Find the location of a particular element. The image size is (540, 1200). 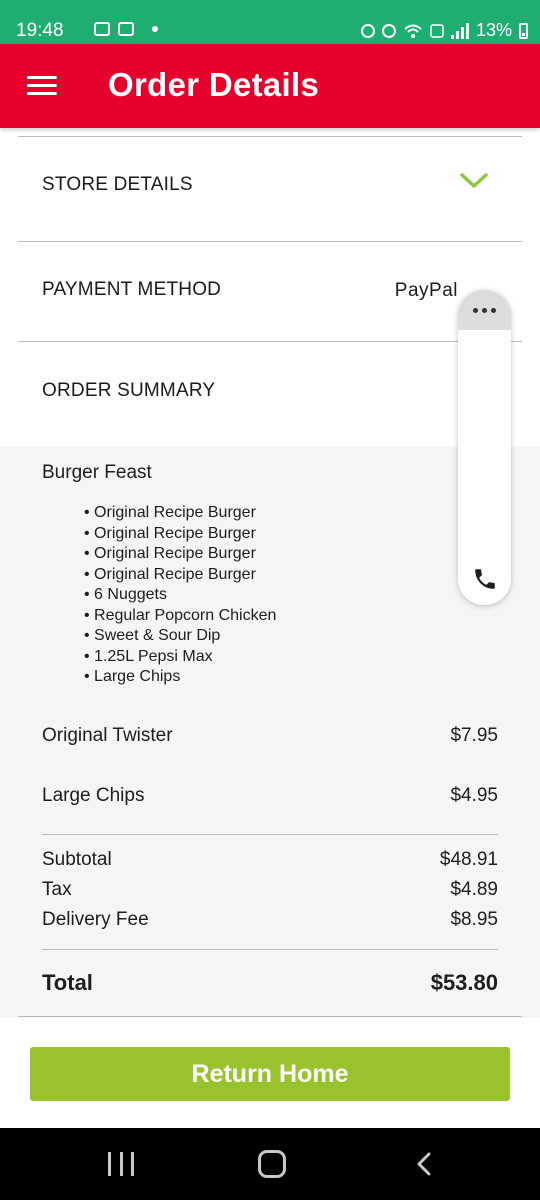

chevron-down-icon is located at coordinates (474, 181).